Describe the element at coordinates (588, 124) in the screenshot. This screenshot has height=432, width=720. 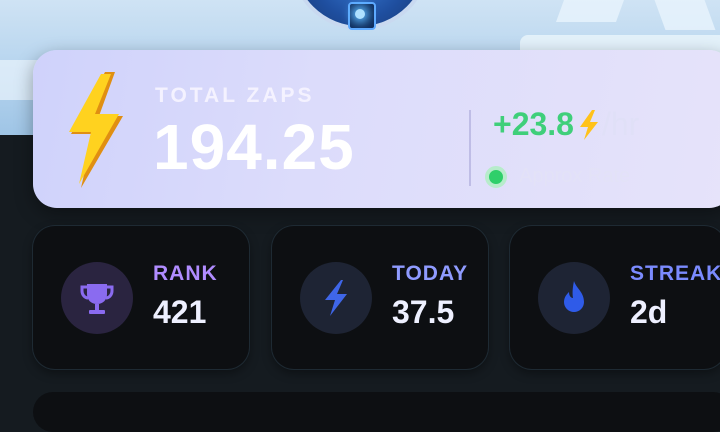
I see `small-bolt-icon` at that location.